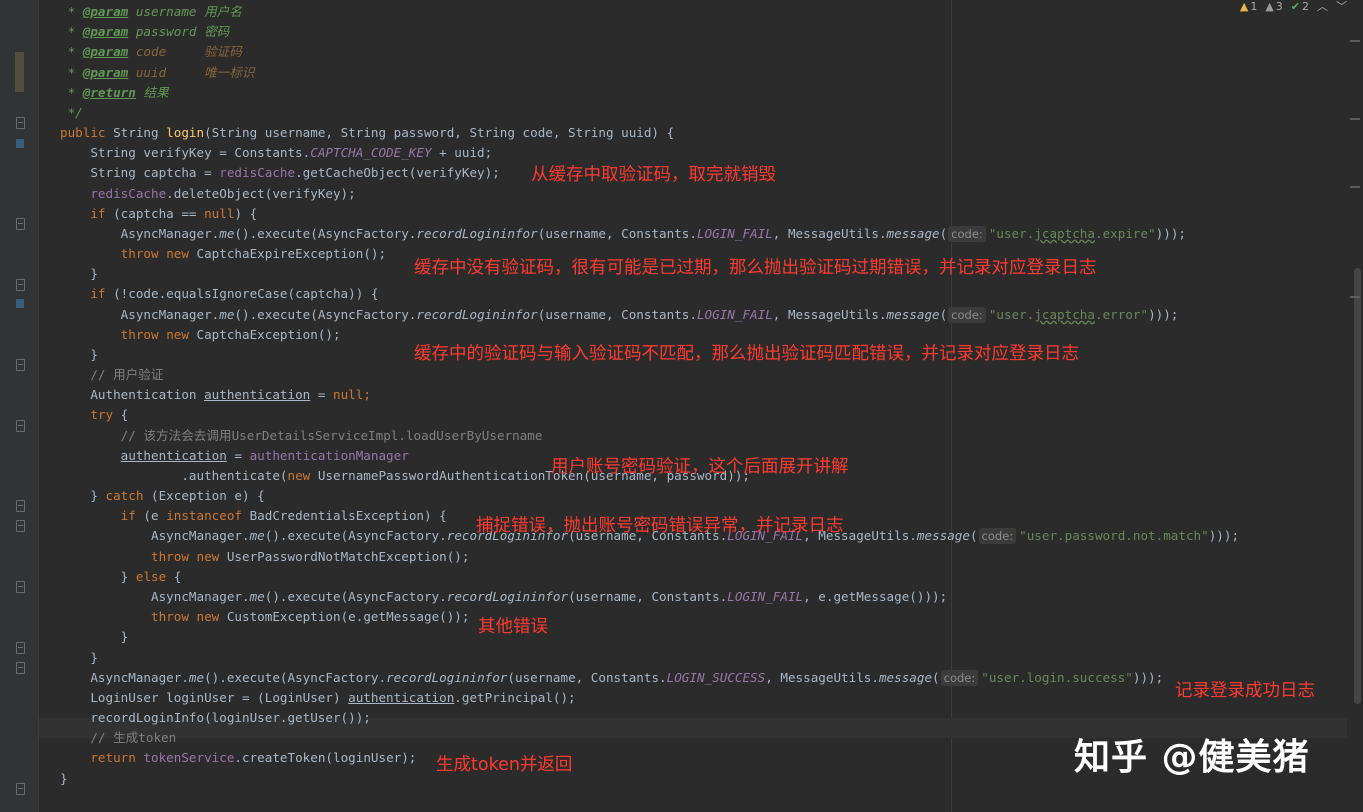  What do you see at coordinates (746, 354) in the screenshot?
I see `annotation-captcha-mismatch: 缓存中的验证码与输入验证码不匹配，那么抛出验证码匹配错误，并记录对应登录日志` at bounding box center [746, 354].